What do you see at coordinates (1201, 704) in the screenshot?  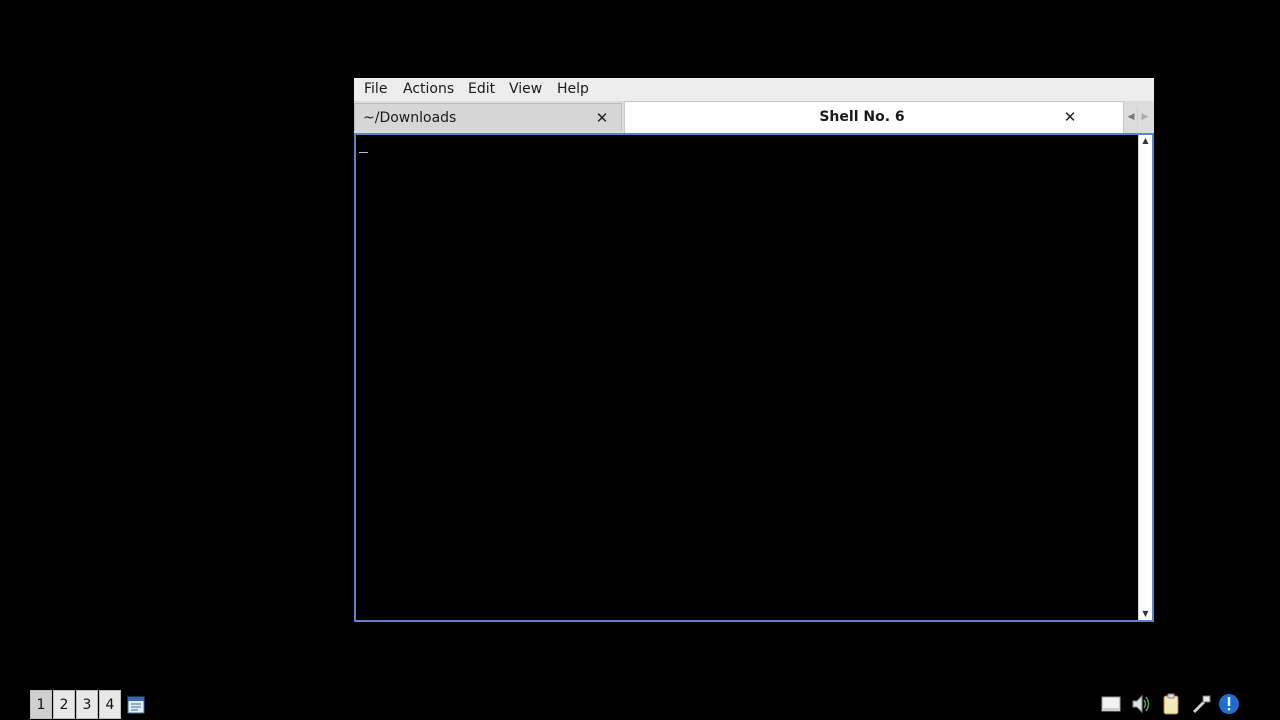 I see `network-tools-icon` at bounding box center [1201, 704].